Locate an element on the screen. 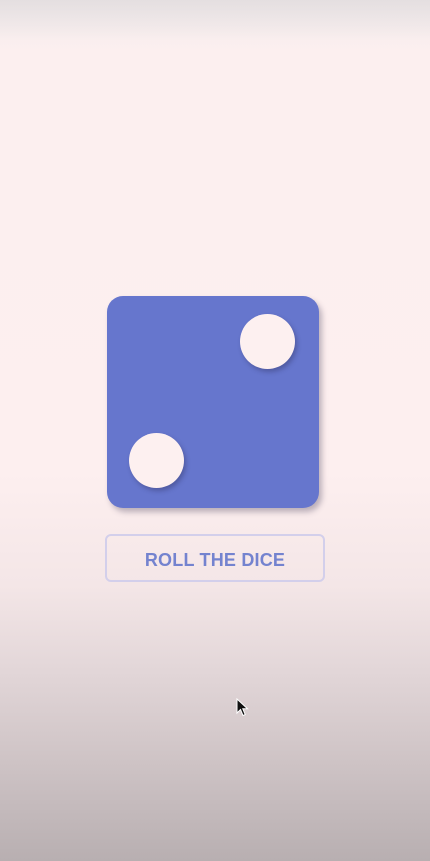 The image size is (430, 861). dice-face is located at coordinates (213, 402).